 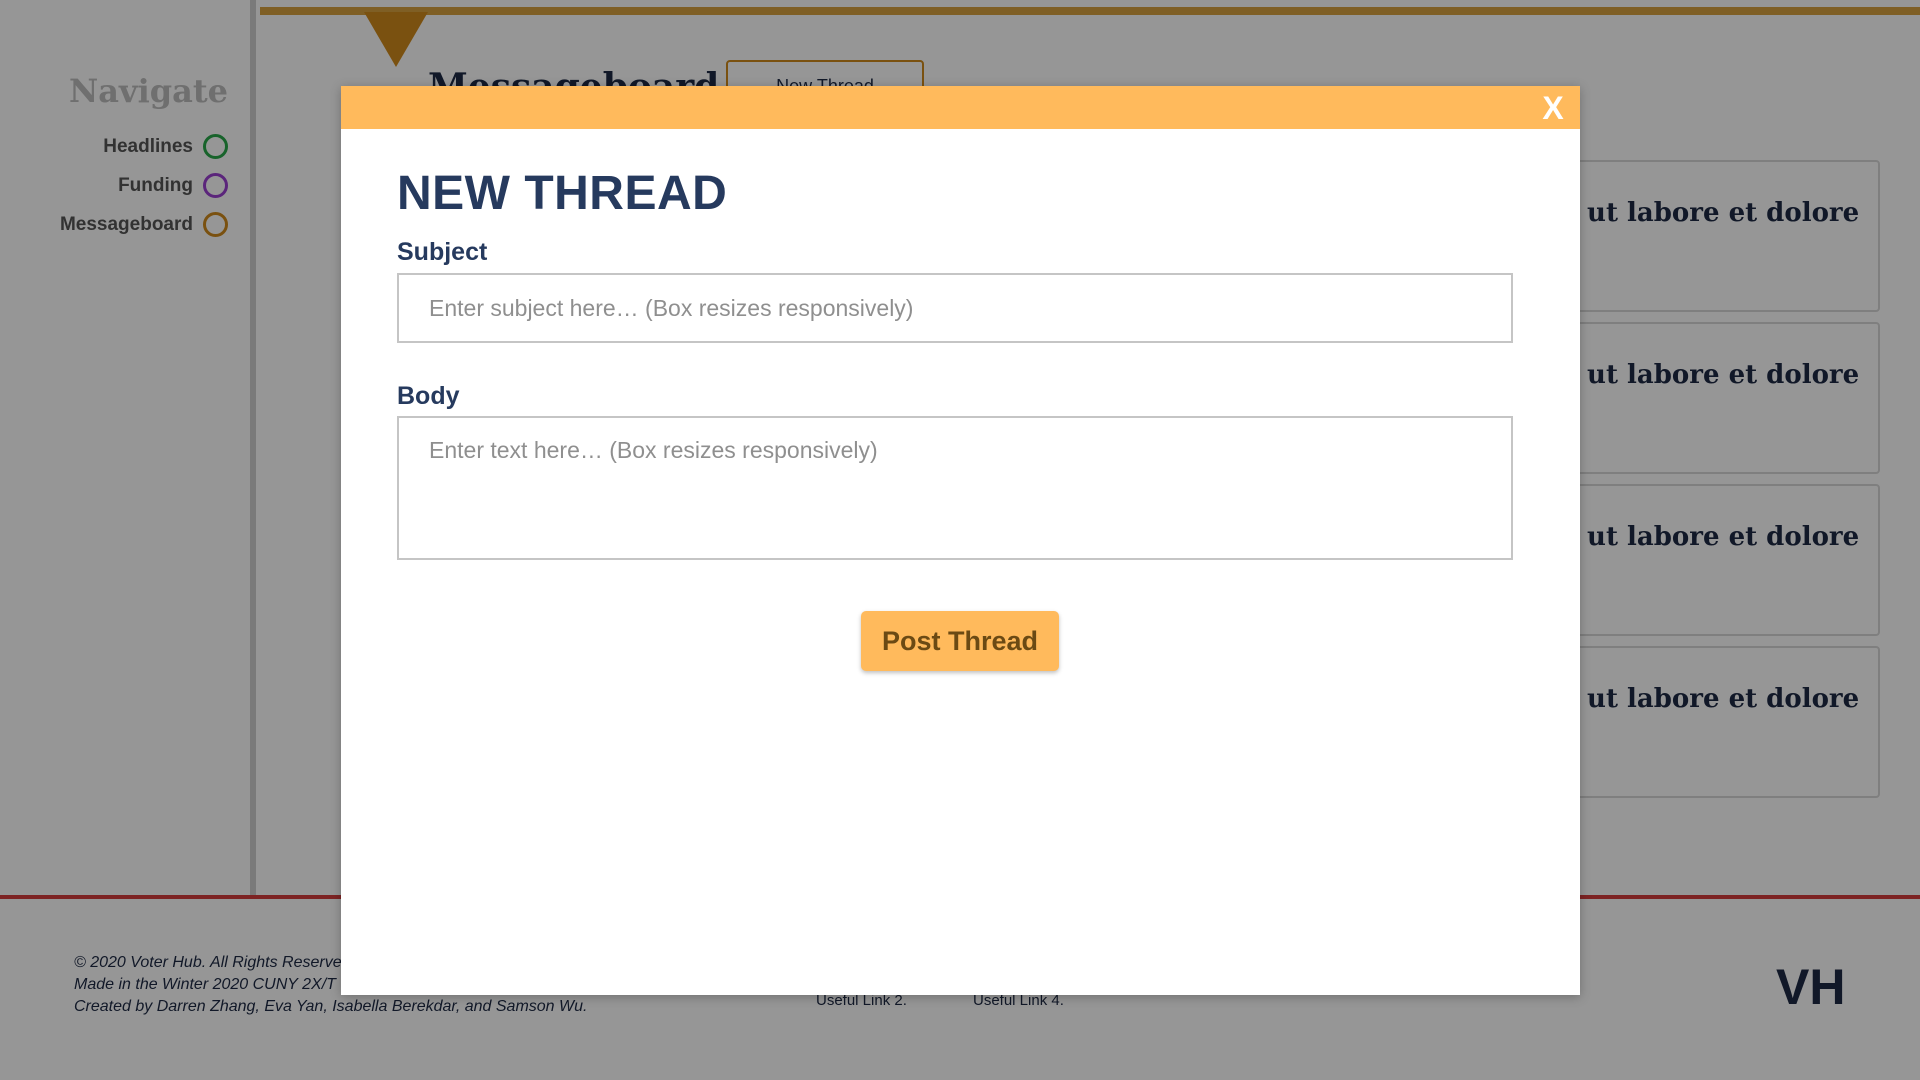 I want to click on post-thread-button: Post Thread, so click(x=960, y=641).